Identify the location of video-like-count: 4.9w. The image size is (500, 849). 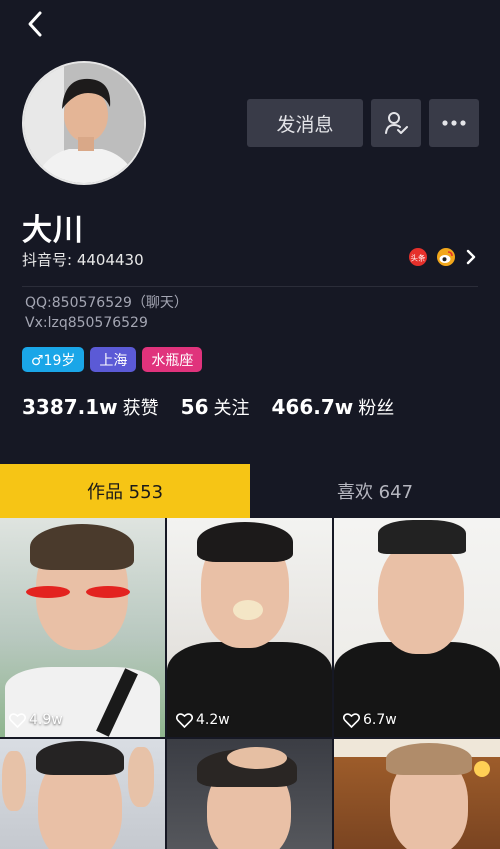
(36, 720).